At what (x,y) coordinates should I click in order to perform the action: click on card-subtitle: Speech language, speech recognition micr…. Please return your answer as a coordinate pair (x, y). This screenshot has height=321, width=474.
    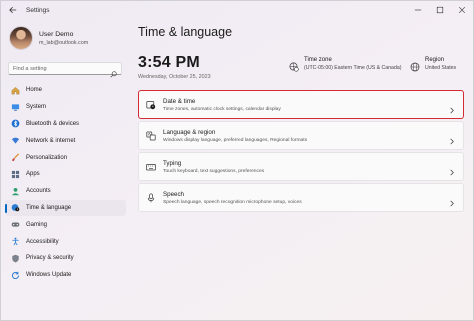
    Looking at the image, I should click on (232, 202).